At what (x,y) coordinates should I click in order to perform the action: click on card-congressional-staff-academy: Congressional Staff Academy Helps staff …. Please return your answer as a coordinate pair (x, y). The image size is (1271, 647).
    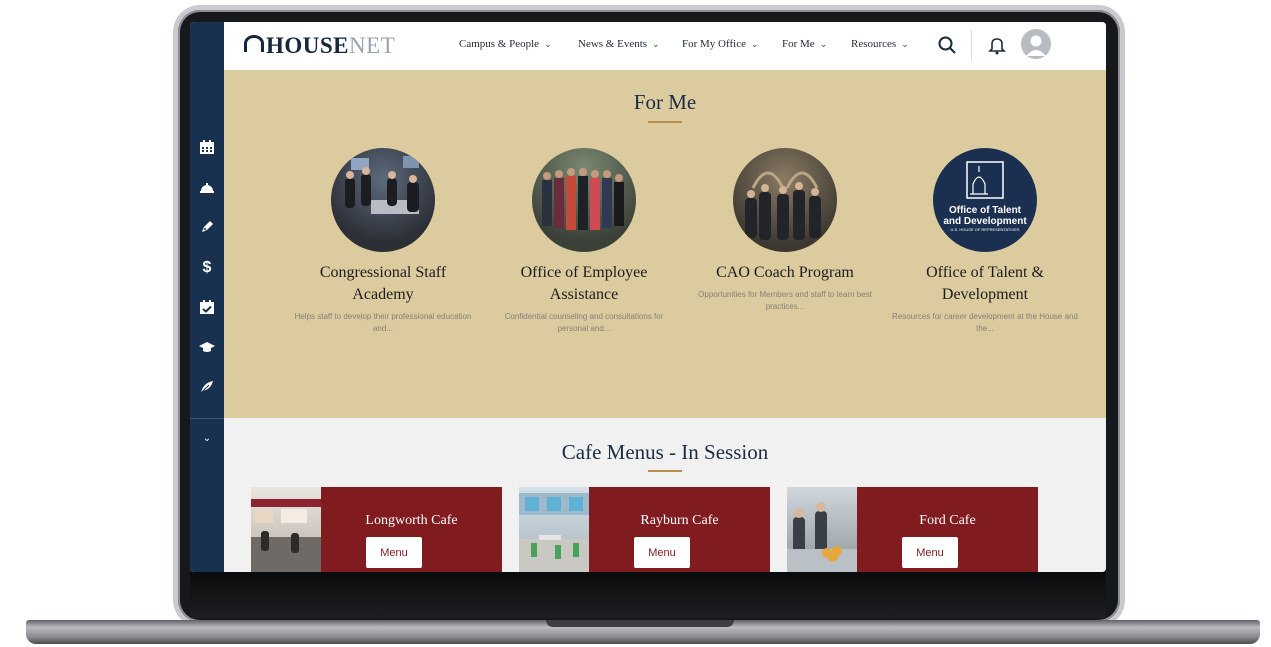
    Looking at the image, I should click on (383, 241).